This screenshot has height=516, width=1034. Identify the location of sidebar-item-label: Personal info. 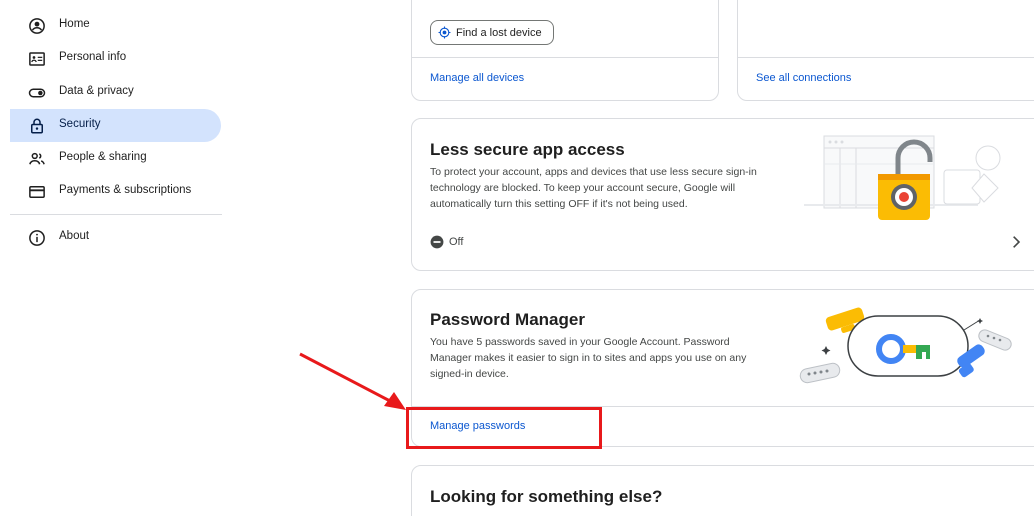
(93, 57).